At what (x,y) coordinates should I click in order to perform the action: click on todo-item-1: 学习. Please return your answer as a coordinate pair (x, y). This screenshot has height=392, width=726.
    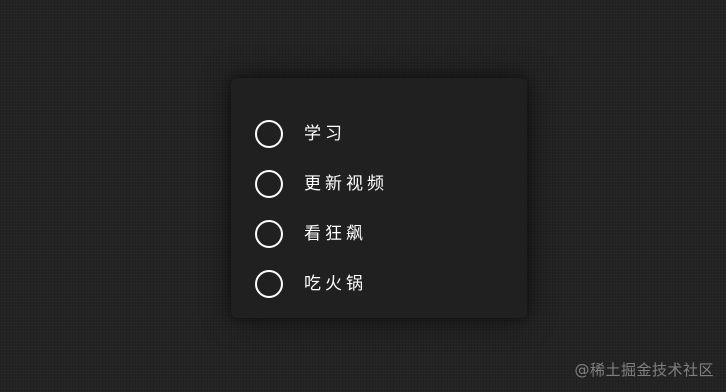
    Looking at the image, I should click on (321, 134).